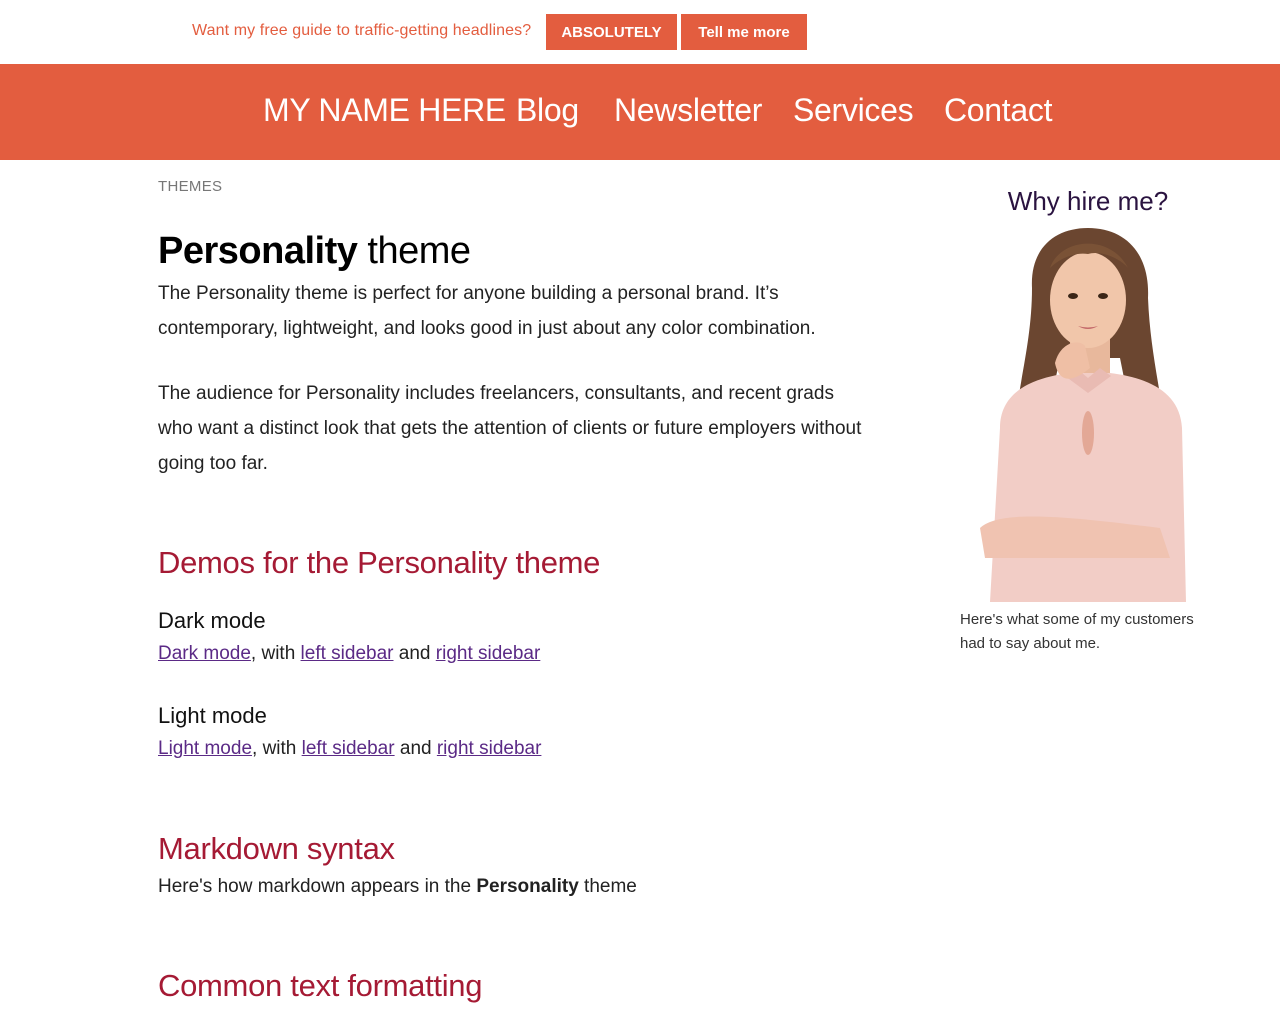 This screenshot has width=1280, height=1024. Describe the element at coordinates (212, 620) in the screenshot. I see `dark-mode-heading: Dark mode` at that location.